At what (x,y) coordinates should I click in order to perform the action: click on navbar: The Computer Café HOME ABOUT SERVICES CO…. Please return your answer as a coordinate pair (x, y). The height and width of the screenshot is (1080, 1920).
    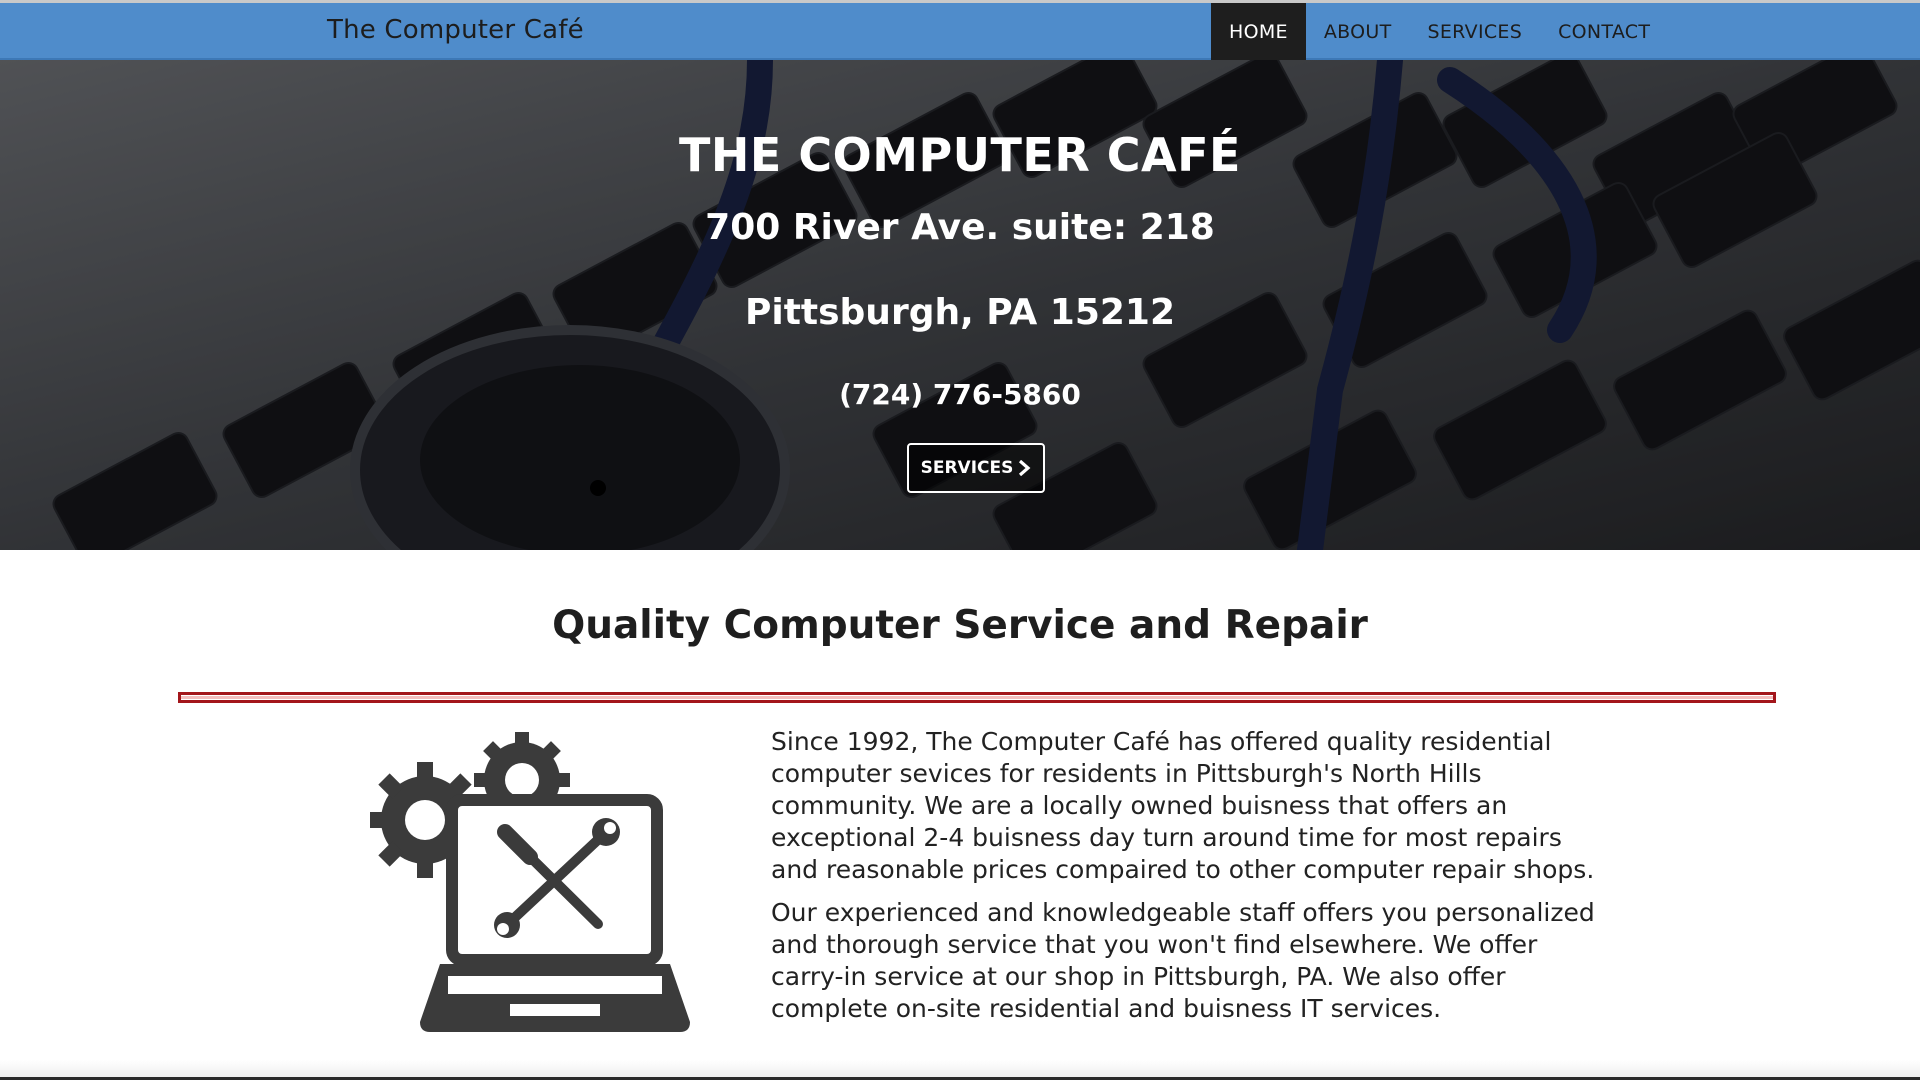
    Looking at the image, I should click on (960, 31).